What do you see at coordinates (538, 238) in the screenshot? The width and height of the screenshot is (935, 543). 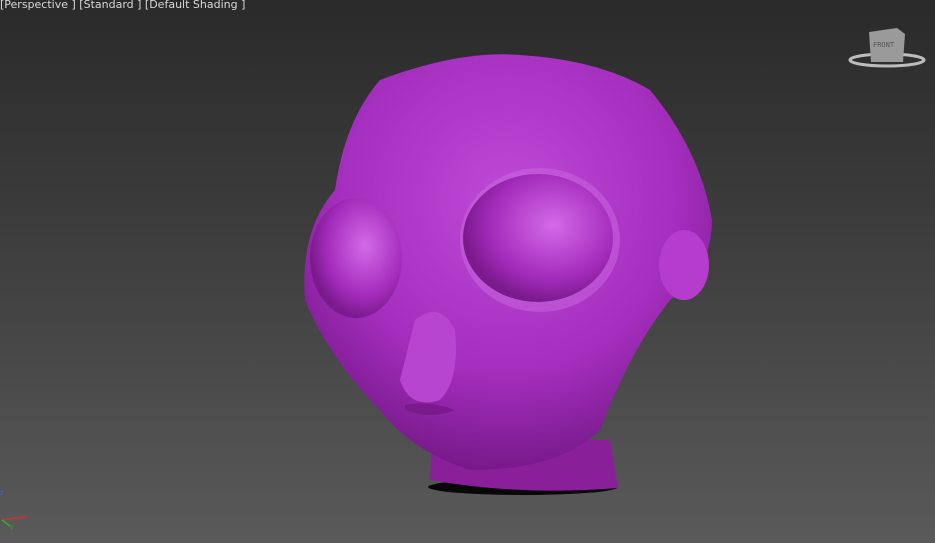 I see `eye-right` at bounding box center [538, 238].